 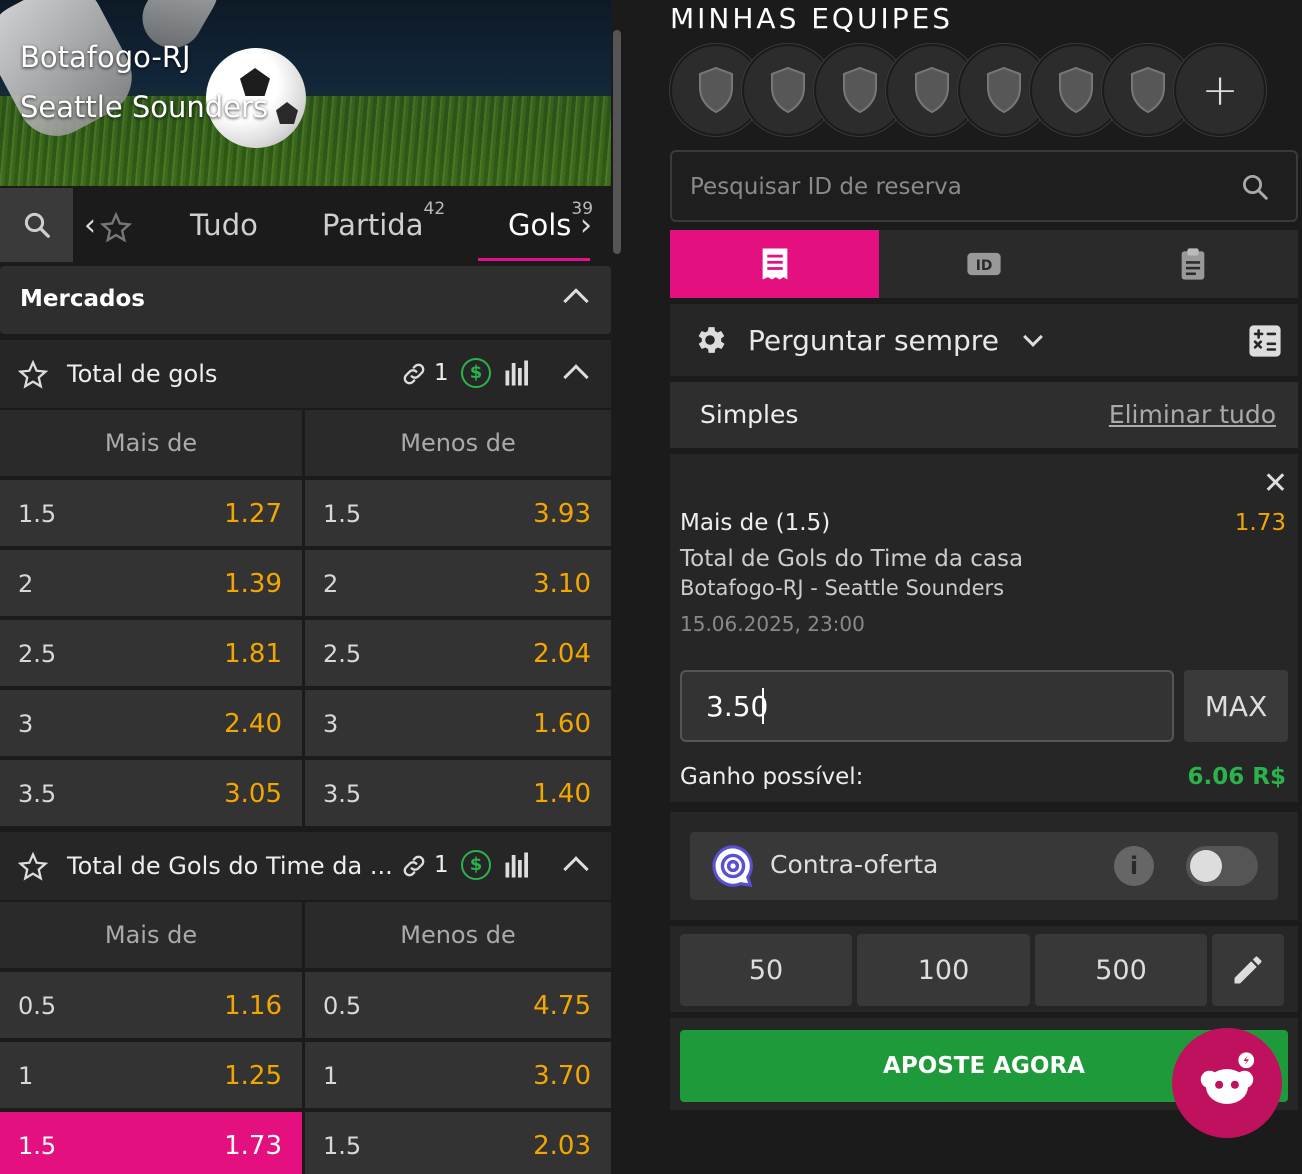 What do you see at coordinates (812, 18) in the screenshot?
I see `my-teams-title: MINHAS EQUIPES` at bounding box center [812, 18].